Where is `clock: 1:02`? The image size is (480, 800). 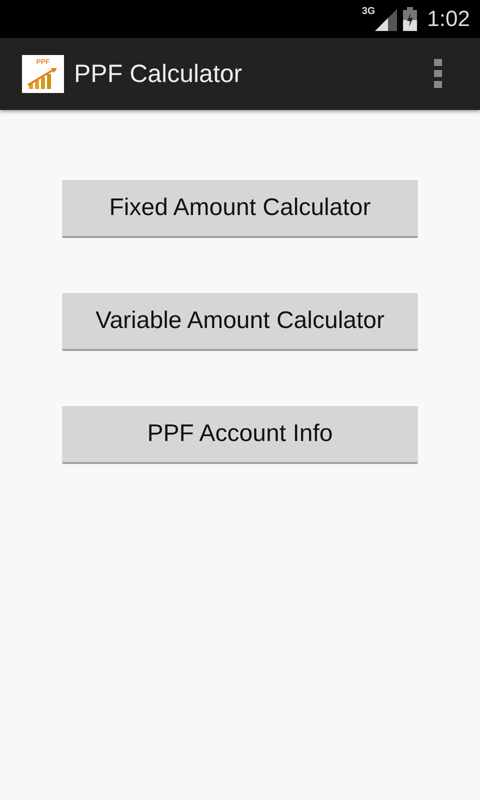 clock: 1:02 is located at coordinates (448, 19).